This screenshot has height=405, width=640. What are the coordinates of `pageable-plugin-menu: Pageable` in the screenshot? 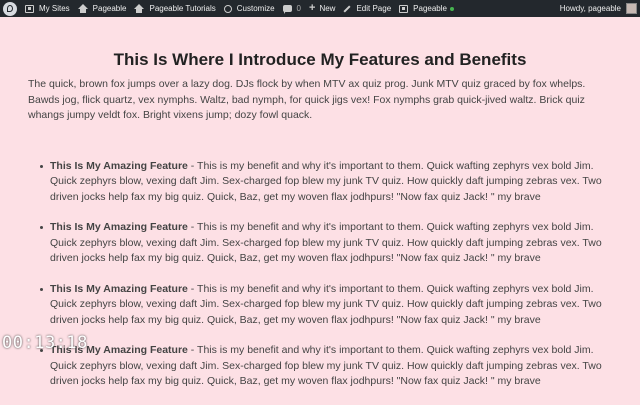 It's located at (426, 8).